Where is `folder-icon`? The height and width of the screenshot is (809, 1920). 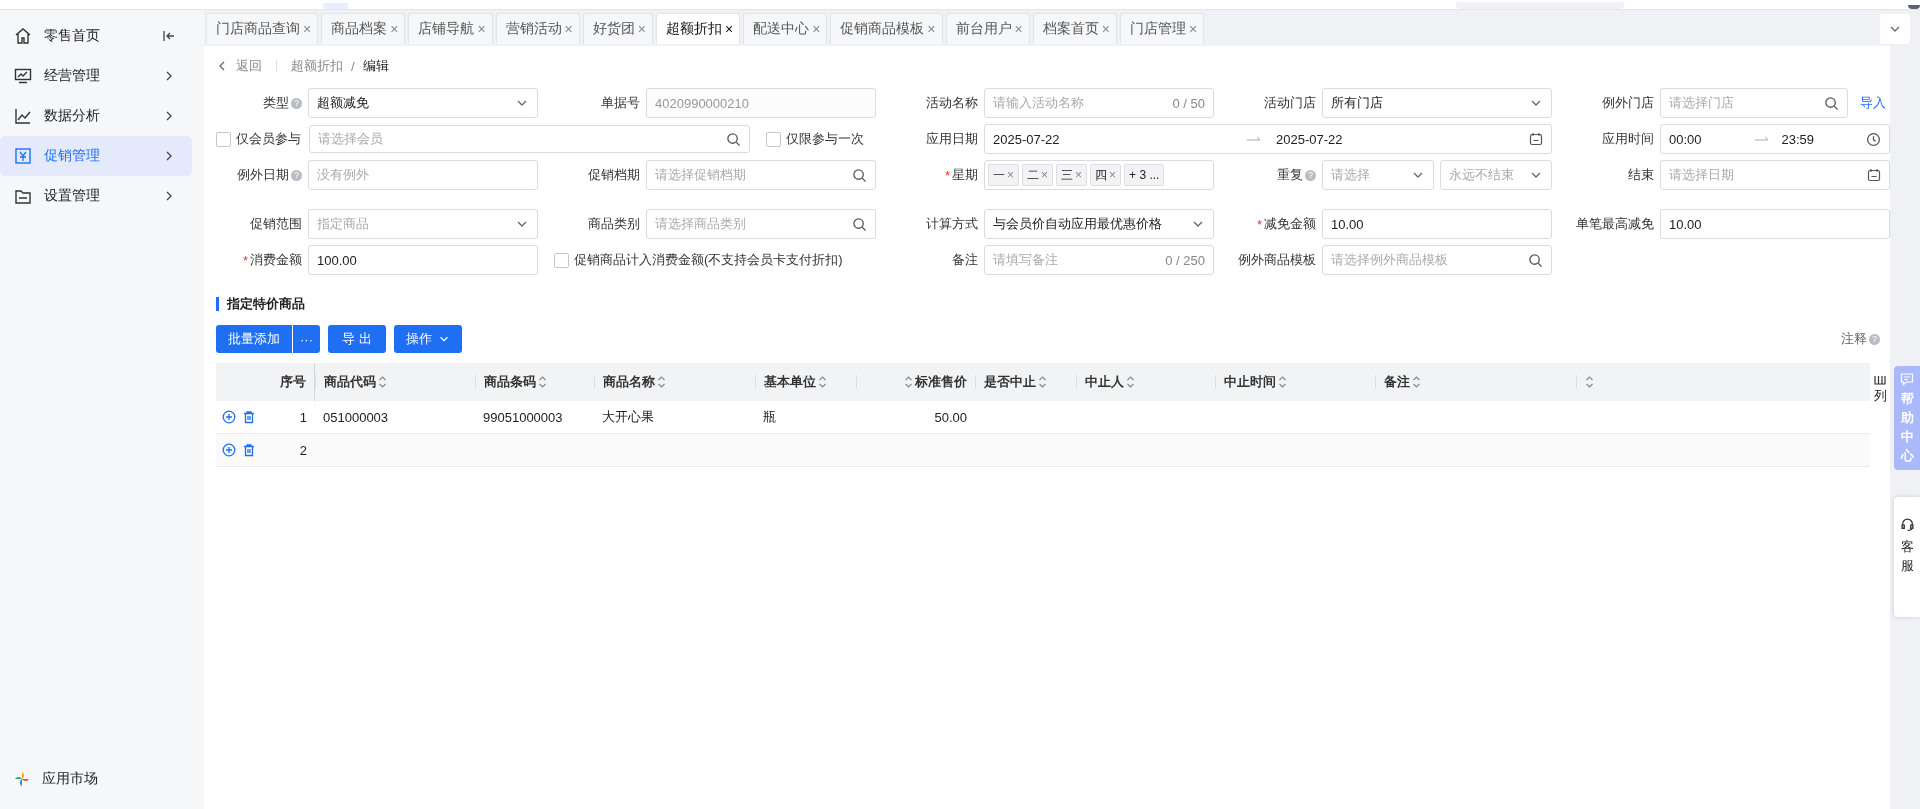 folder-icon is located at coordinates (23, 196).